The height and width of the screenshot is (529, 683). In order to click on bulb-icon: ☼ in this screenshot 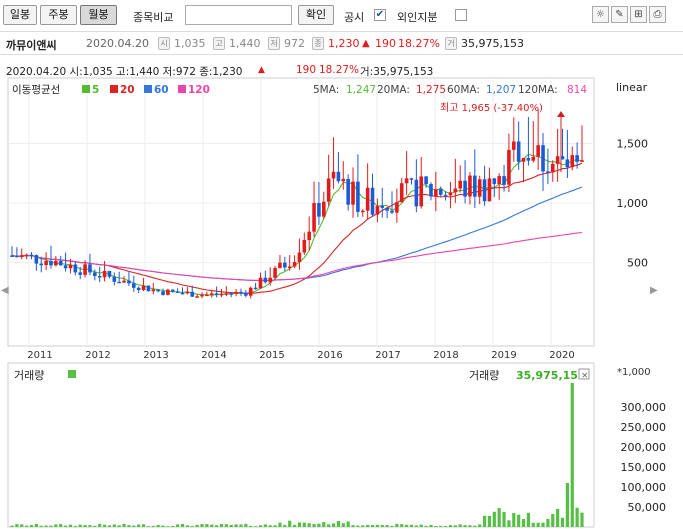, I will do `click(600, 14)`.